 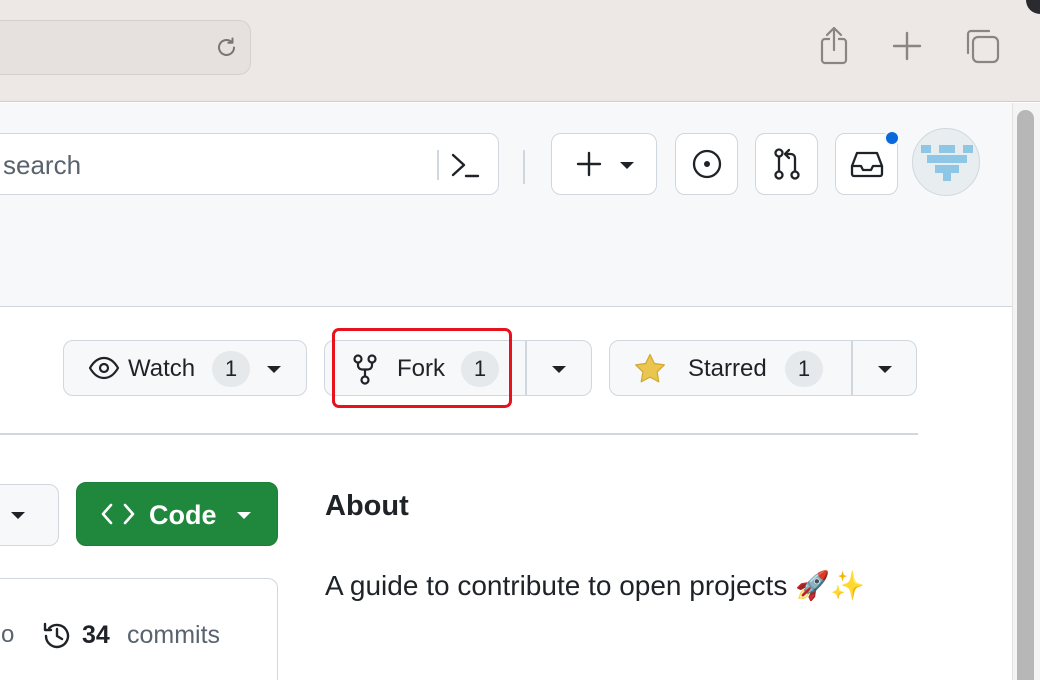 What do you see at coordinates (118, 514) in the screenshot?
I see `code-icon` at bounding box center [118, 514].